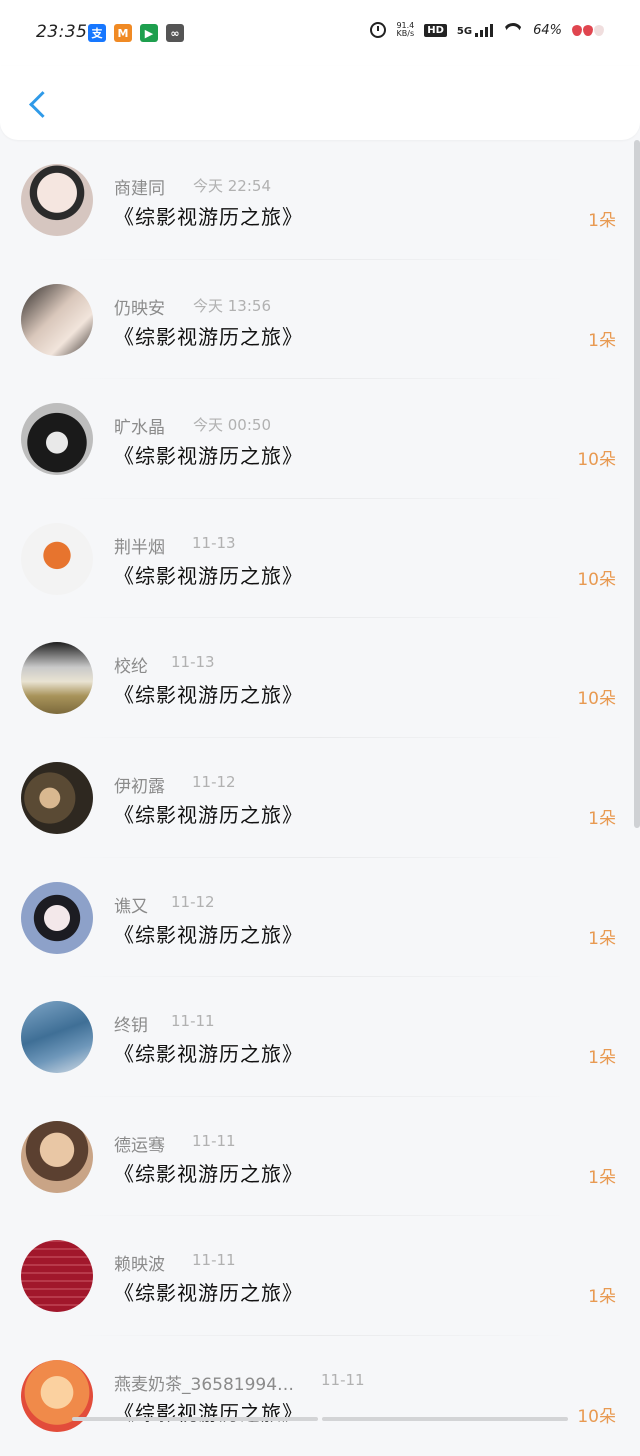  Describe the element at coordinates (320, 918) in the screenshot. I see `list-item: 谯又 11-12 《综影视游历之旅》 1朵` at that location.